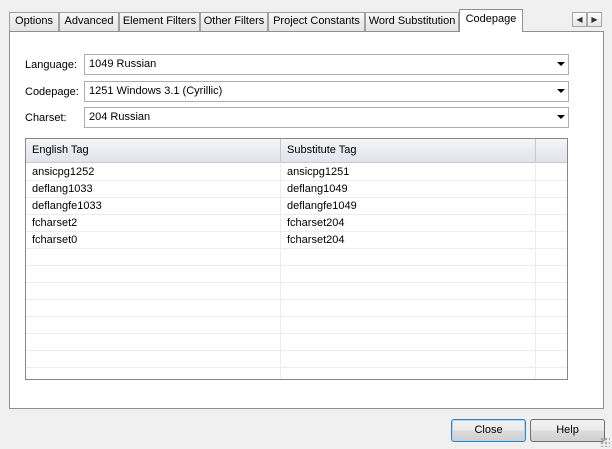  I want to click on language-select: 1049 Russian, so click(326, 64).